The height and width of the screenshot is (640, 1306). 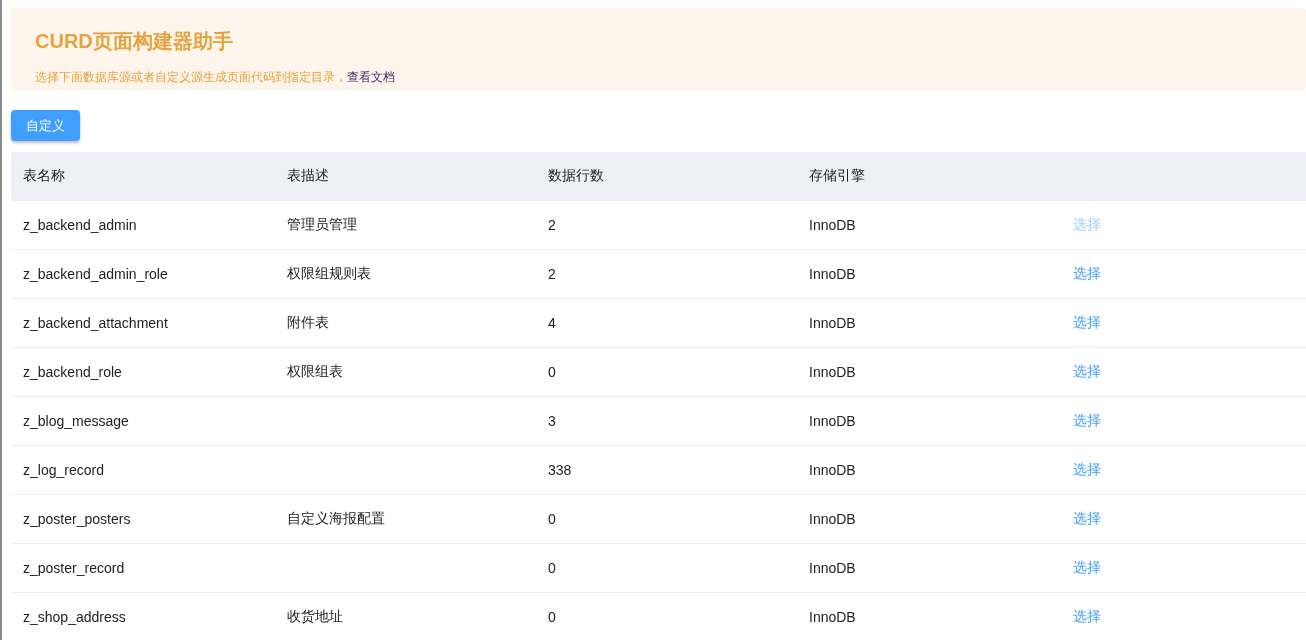 I want to click on table-cell: z_poster_record, so click(x=74, y=568).